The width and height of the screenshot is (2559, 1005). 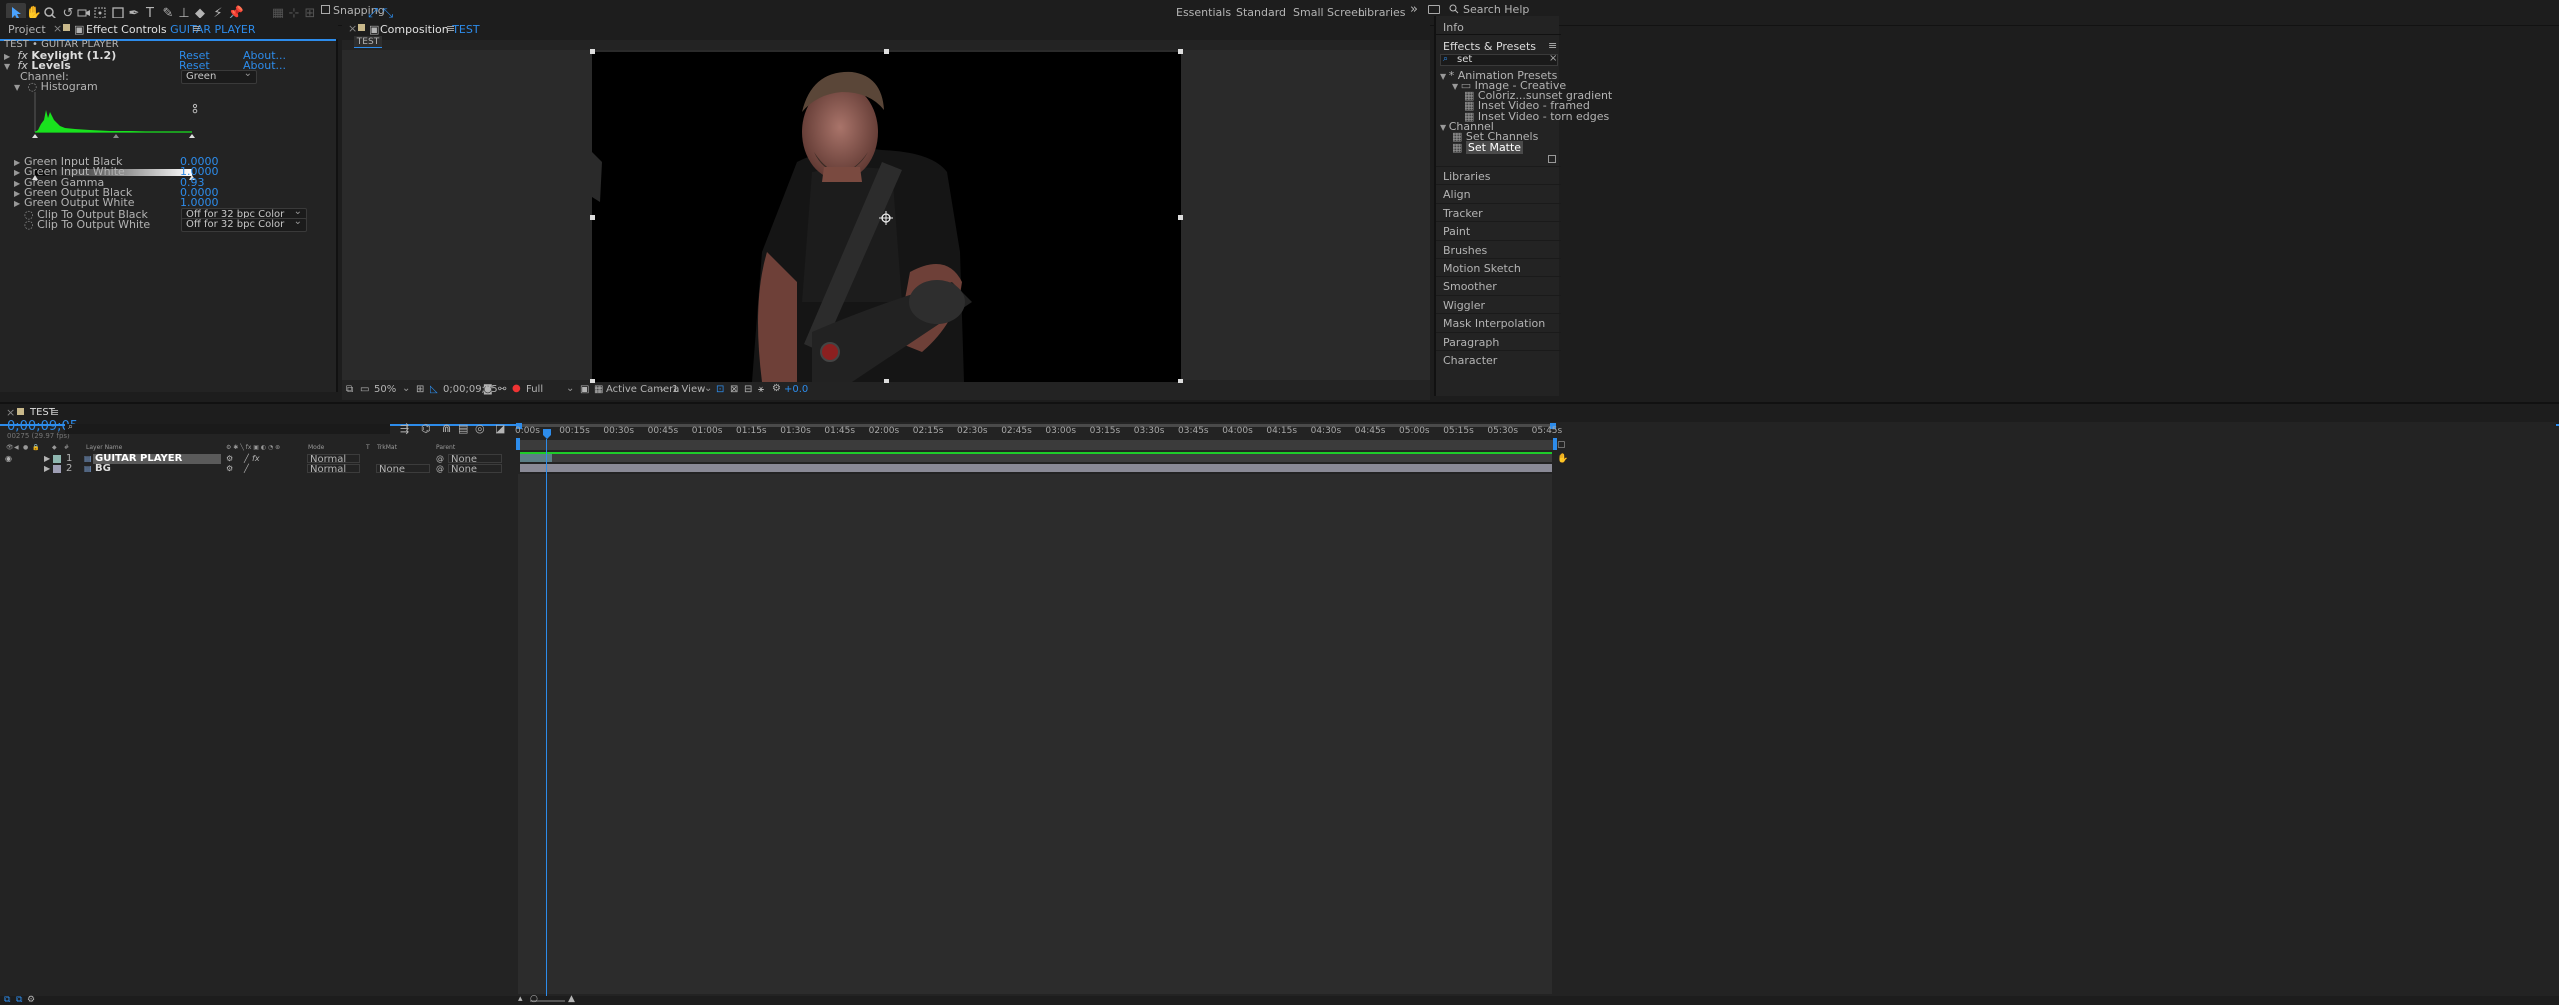 What do you see at coordinates (31, 1000) in the screenshot?
I see `expand-in-out-icon: ⚙` at bounding box center [31, 1000].